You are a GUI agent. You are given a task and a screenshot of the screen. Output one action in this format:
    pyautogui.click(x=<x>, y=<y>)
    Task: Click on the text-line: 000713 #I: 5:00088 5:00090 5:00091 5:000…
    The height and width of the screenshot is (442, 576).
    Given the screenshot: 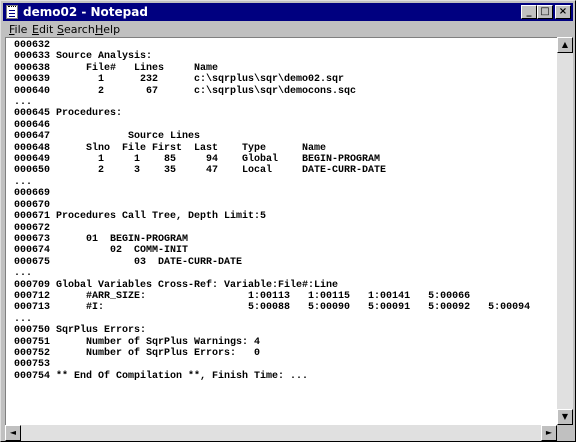 What is the action you would take?
    pyautogui.click(x=272, y=308)
    